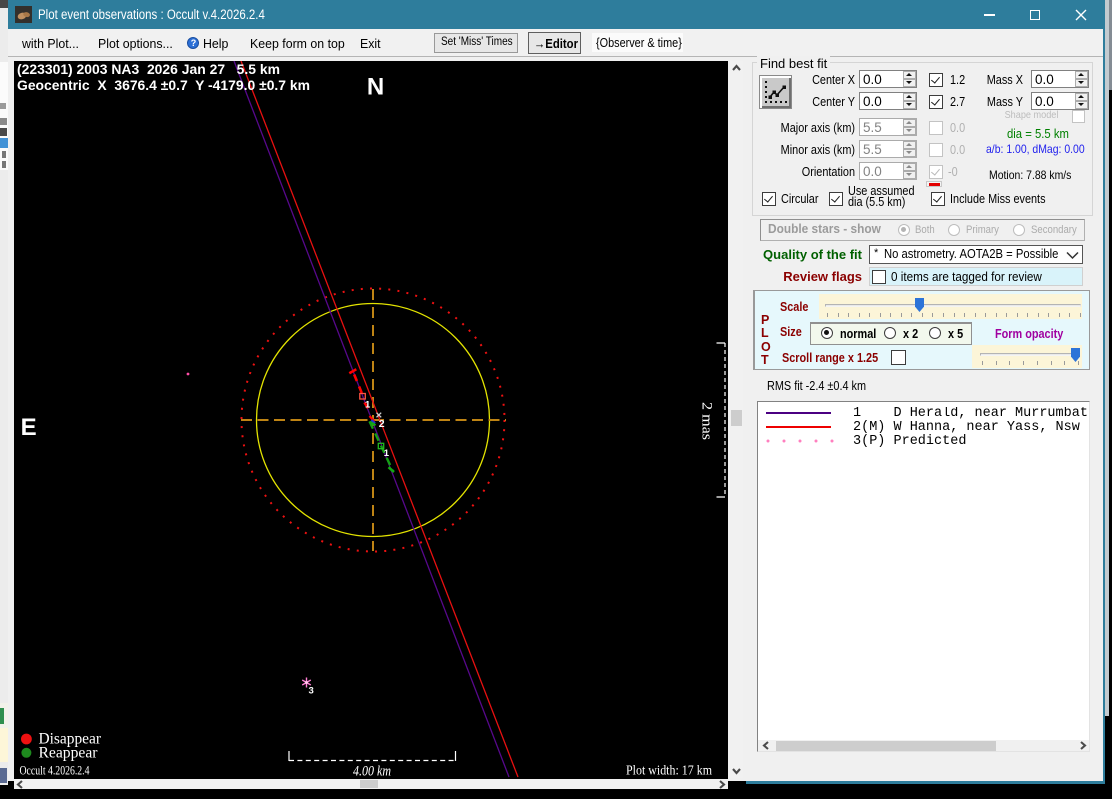 The height and width of the screenshot is (799, 1112). What do you see at coordinates (707, 421) in the screenshot?
I see `svg-text: 2 mas` at bounding box center [707, 421].